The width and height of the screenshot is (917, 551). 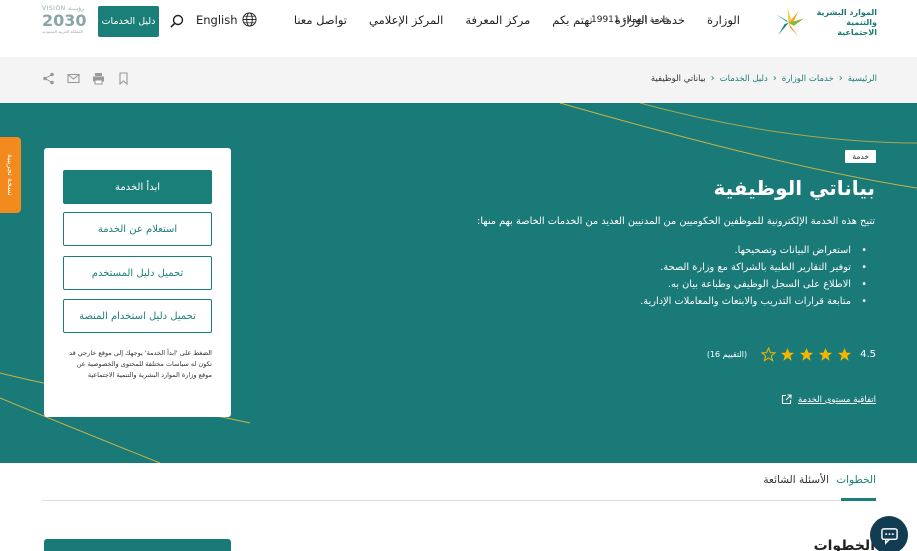 I want to click on sticky-card-top, so click(x=137, y=545).